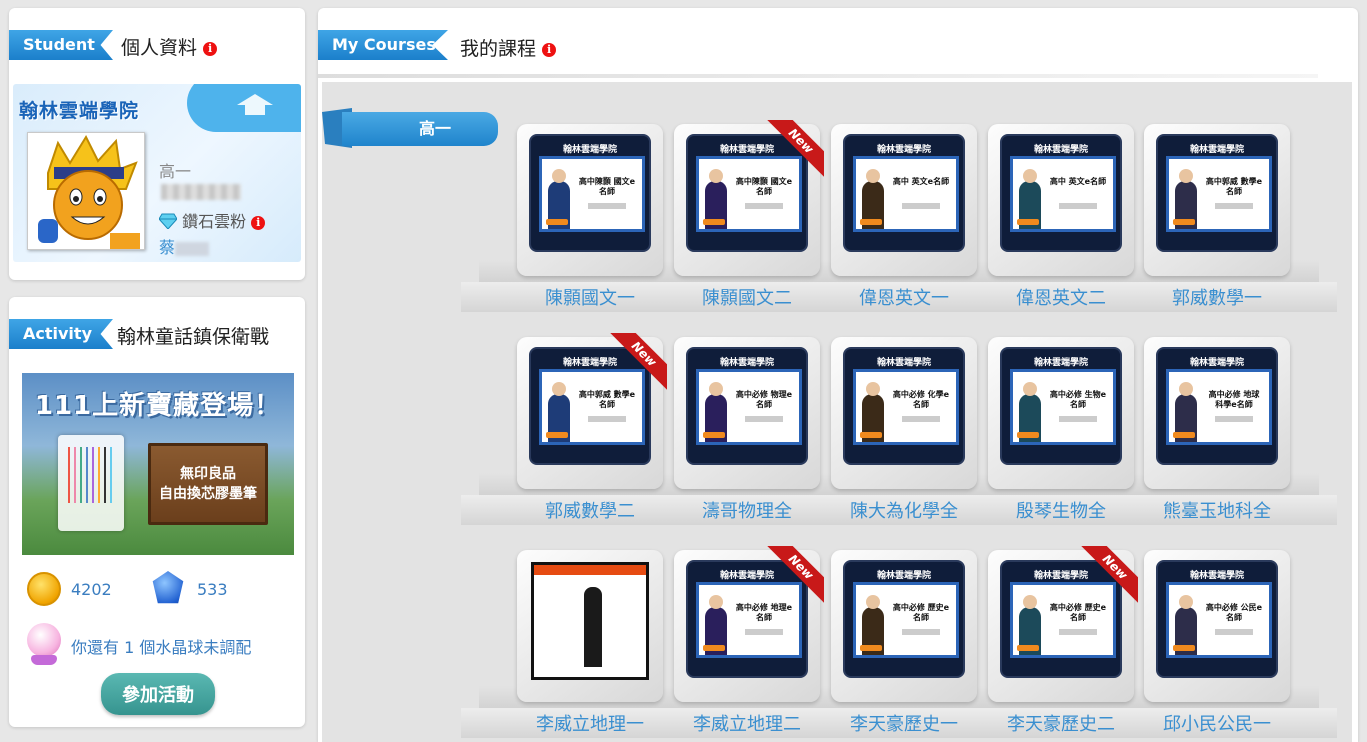 The width and height of the screenshot is (1367, 742). I want to click on info-icon: i, so click(210, 48).